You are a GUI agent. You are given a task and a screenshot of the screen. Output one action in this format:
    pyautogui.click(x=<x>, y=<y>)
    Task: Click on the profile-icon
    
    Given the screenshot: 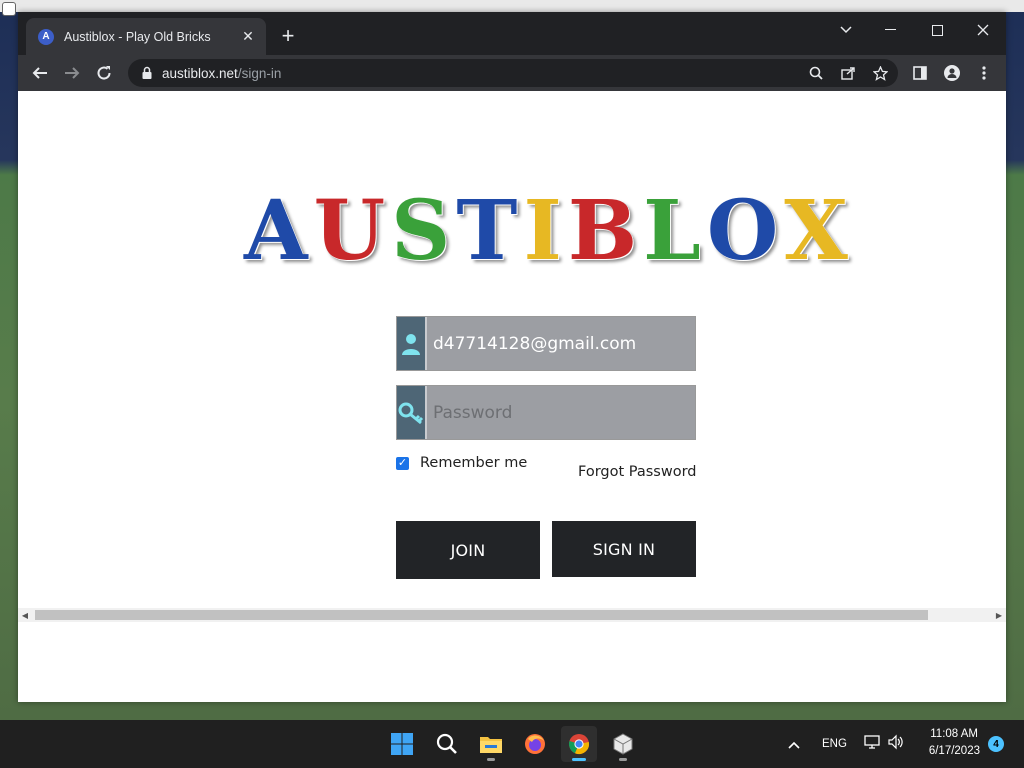 What is the action you would take?
    pyautogui.click(x=952, y=73)
    